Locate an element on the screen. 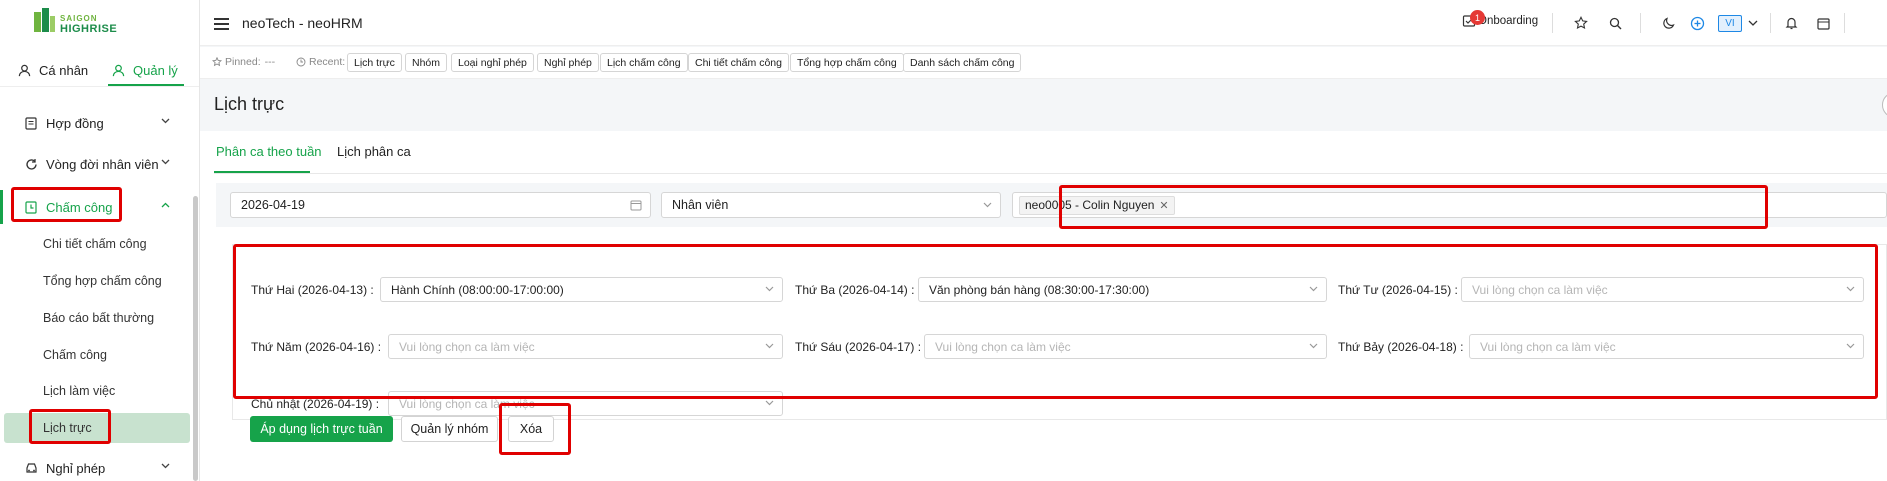  recent-chip: Lịch chấm công is located at coordinates (644, 62).